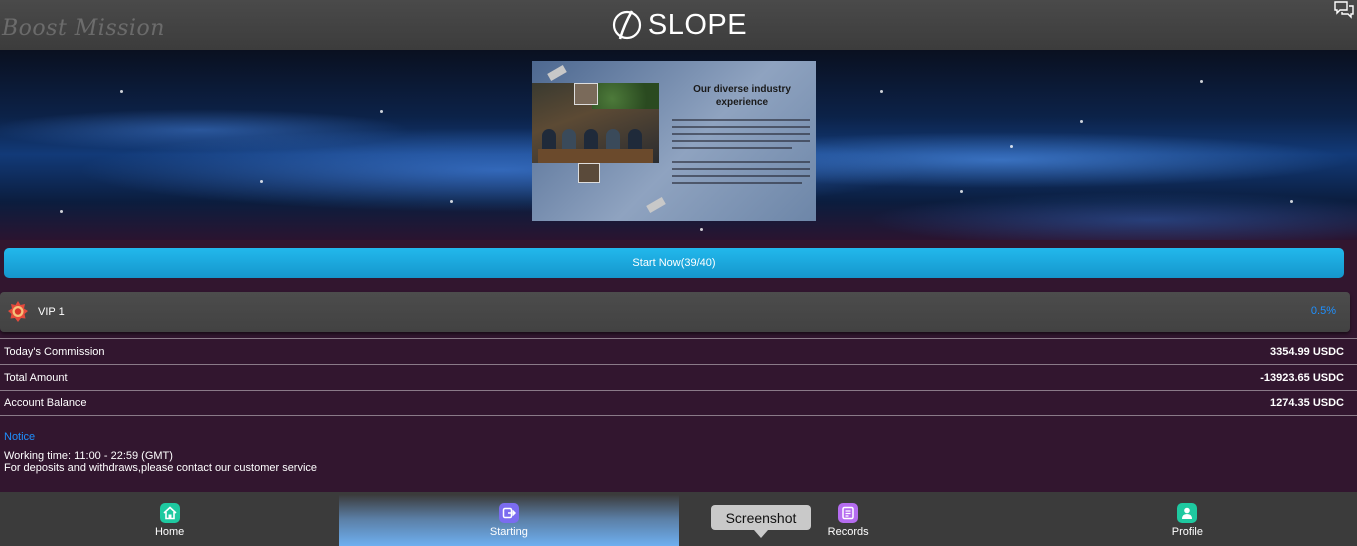  I want to click on nav-label: Home, so click(169, 532).